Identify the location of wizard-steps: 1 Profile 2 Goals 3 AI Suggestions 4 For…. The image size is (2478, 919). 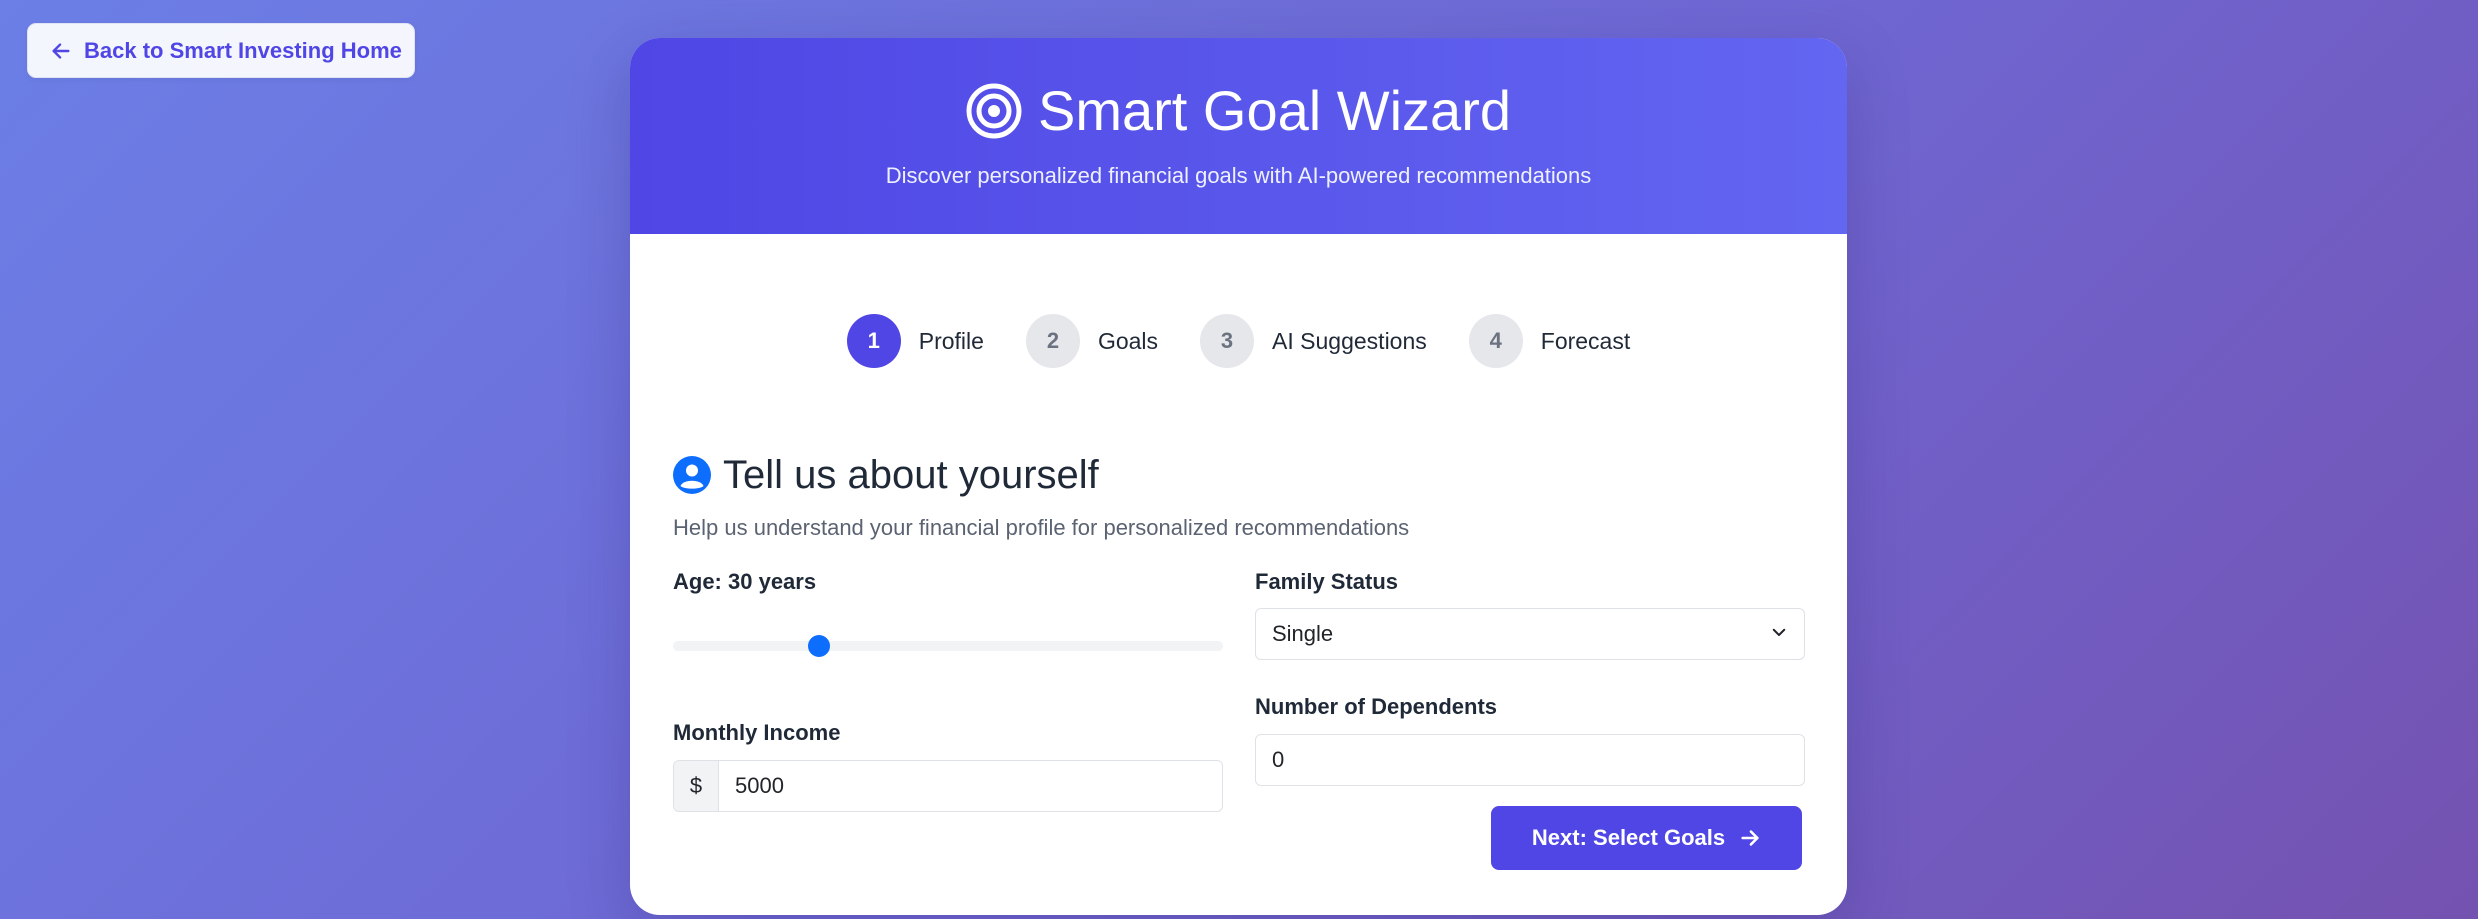
(1238, 341).